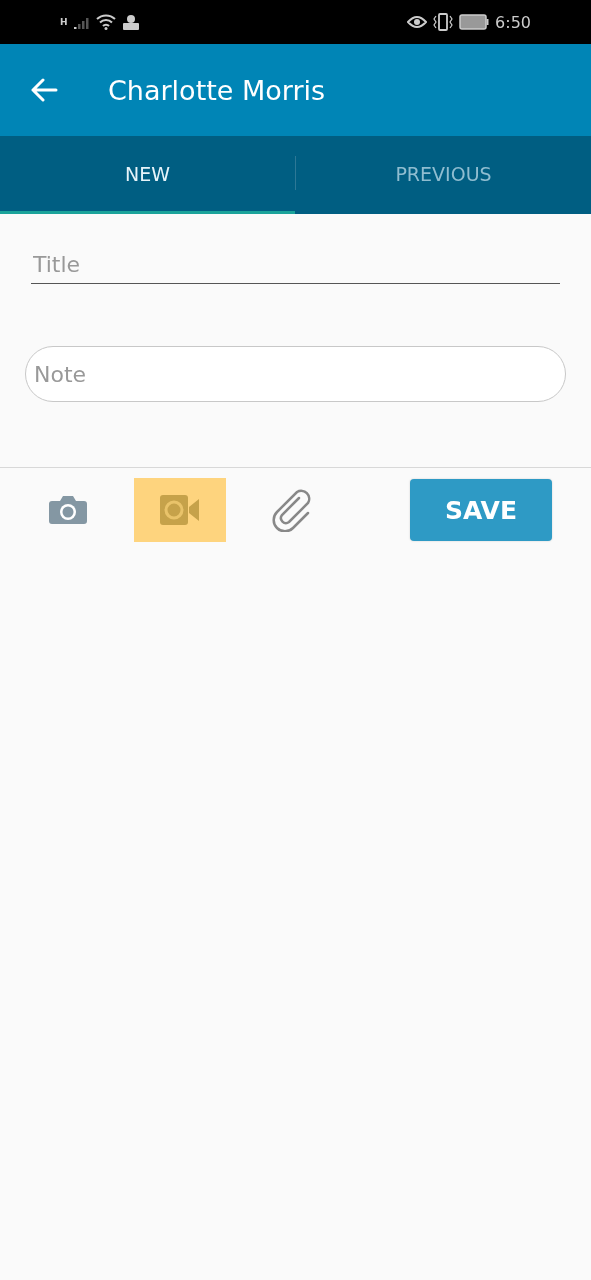 The width and height of the screenshot is (591, 1280). I want to click on clock-time: 6:50, so click(513, 22).